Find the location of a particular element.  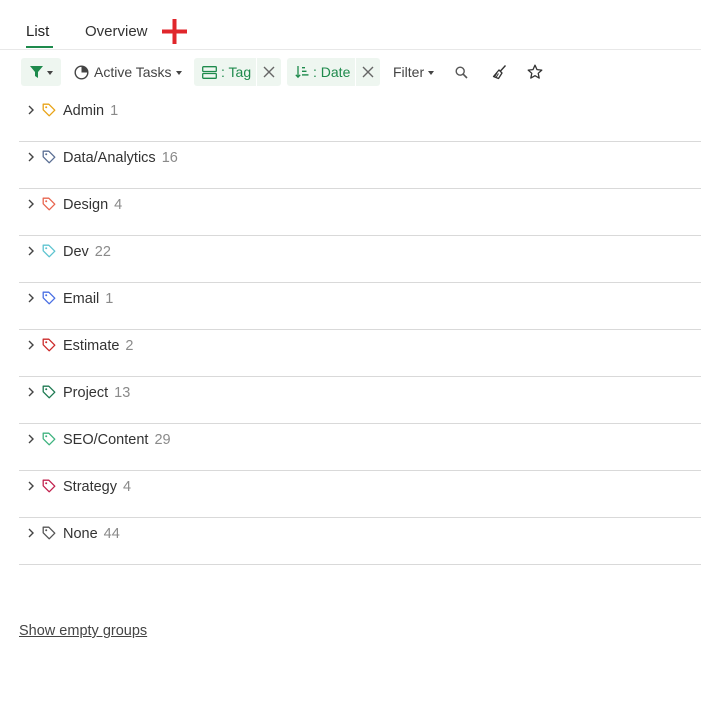

remove-group-by-button is located at coordinates (268, 72).